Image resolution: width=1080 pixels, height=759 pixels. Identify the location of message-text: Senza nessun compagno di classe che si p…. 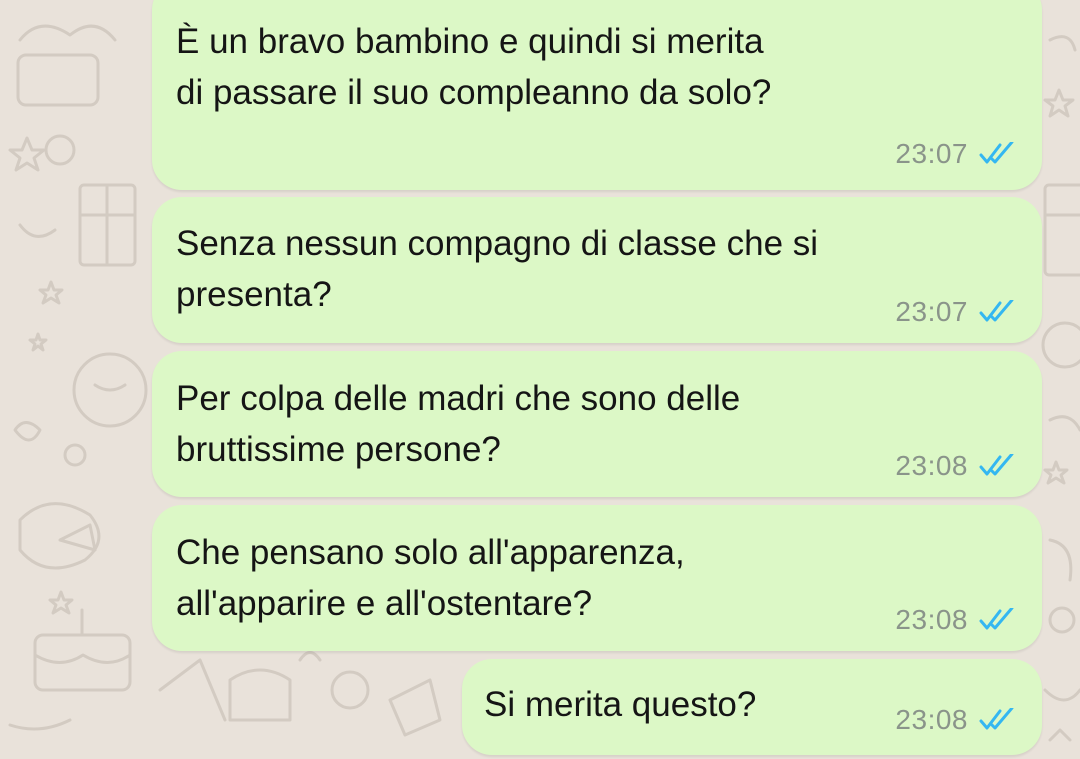
(497, 269).